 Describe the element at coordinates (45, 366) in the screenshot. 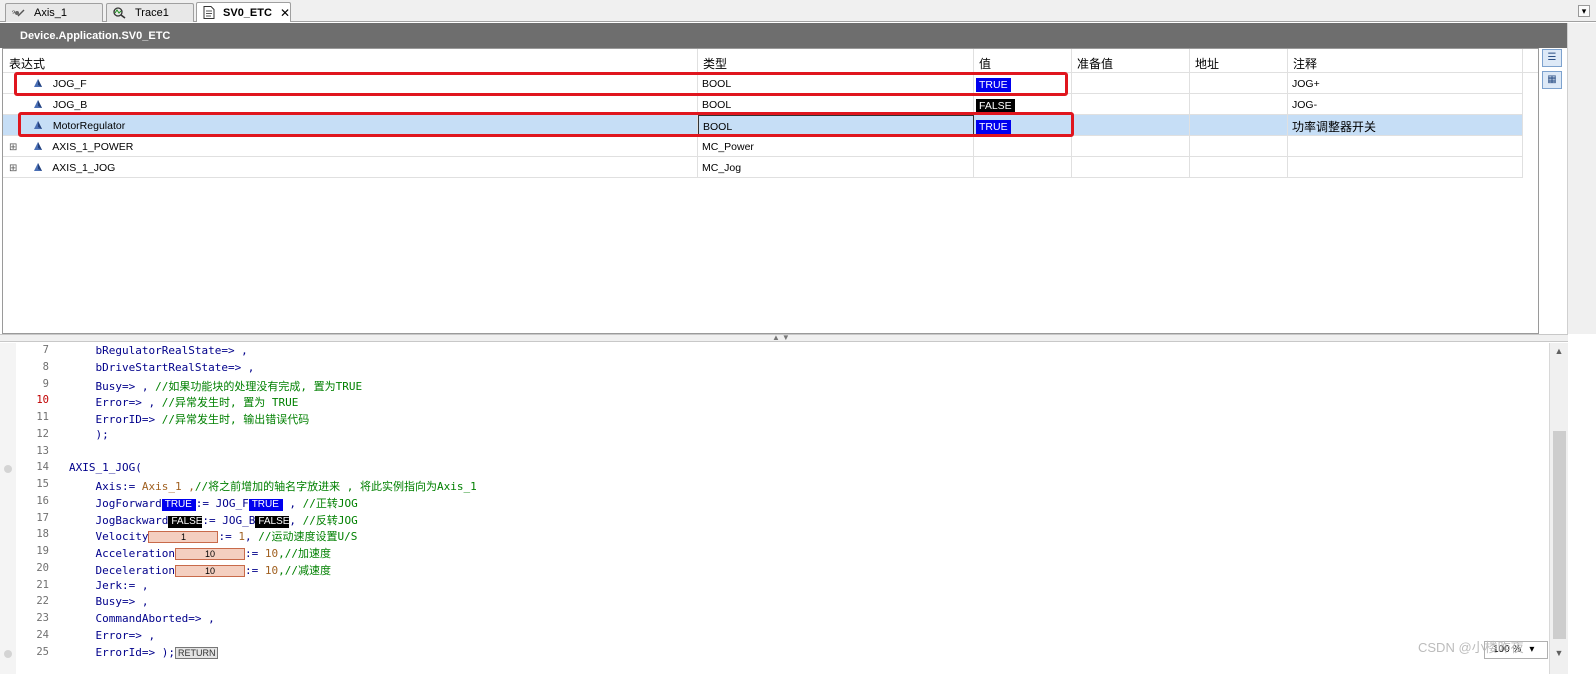

I see `line-number: 8` at that location.